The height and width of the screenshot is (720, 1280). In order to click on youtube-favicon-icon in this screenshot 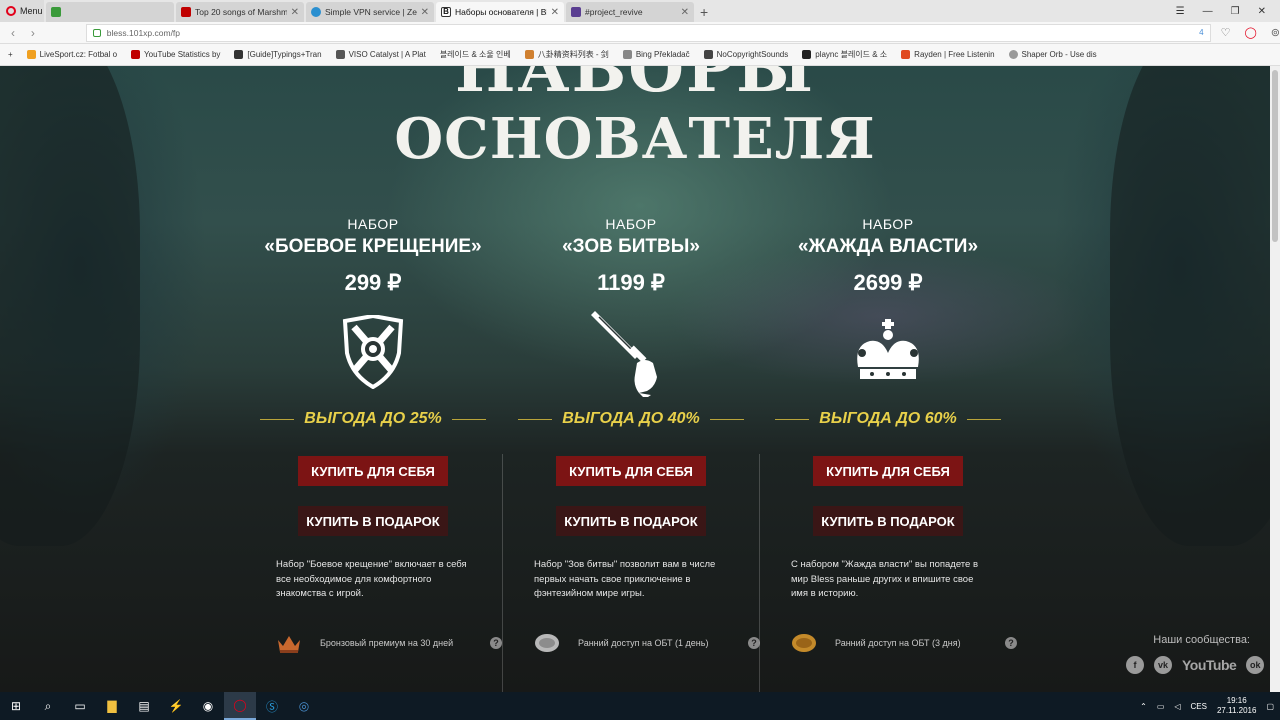, I will do `click(186, 12)`.